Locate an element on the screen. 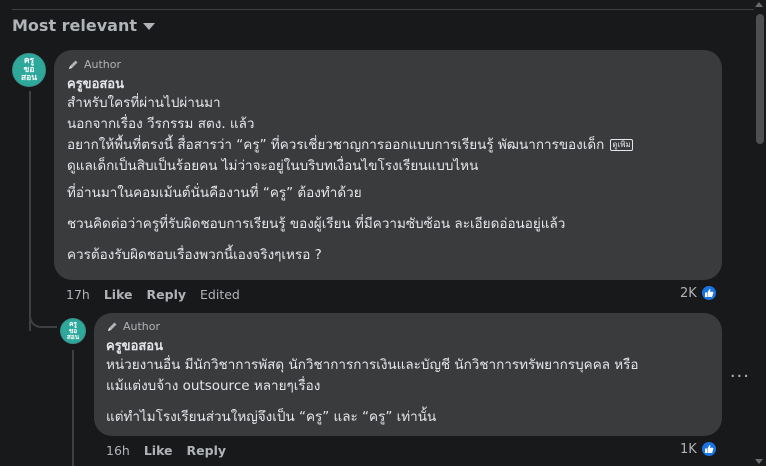 The height and width of the screenshot is (466, 766). timestamp: 16h is located at coordinates (118, 450).